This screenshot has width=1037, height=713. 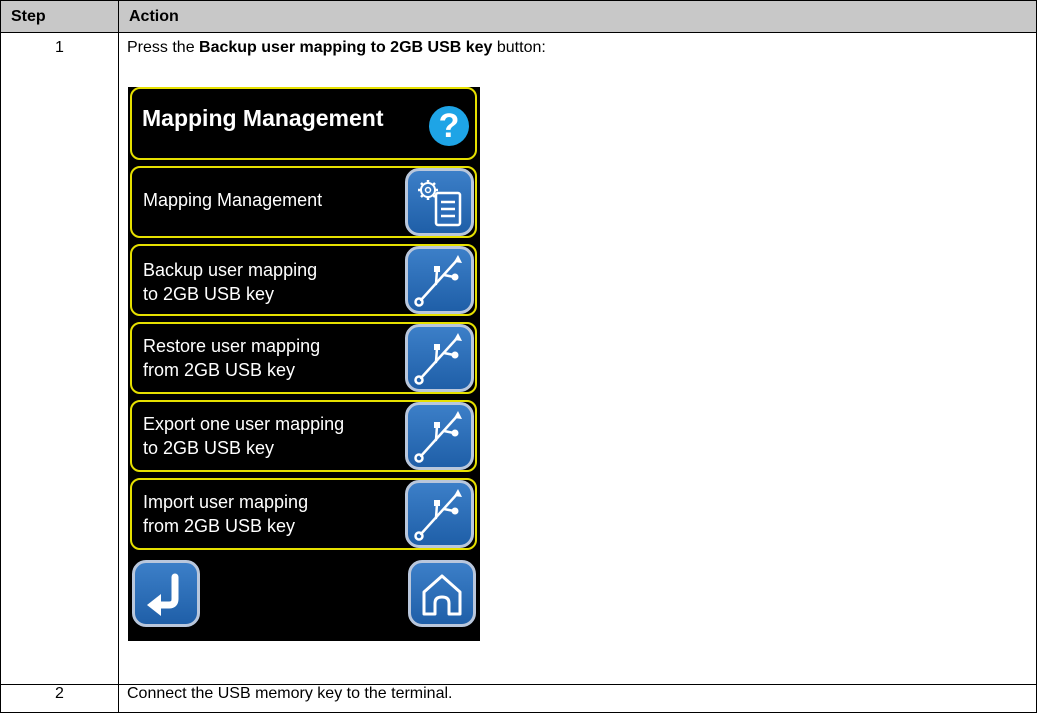 I want to click on menu-item-backup: Backup user mapping to 2GB USB key, so click(x=303, y=280).